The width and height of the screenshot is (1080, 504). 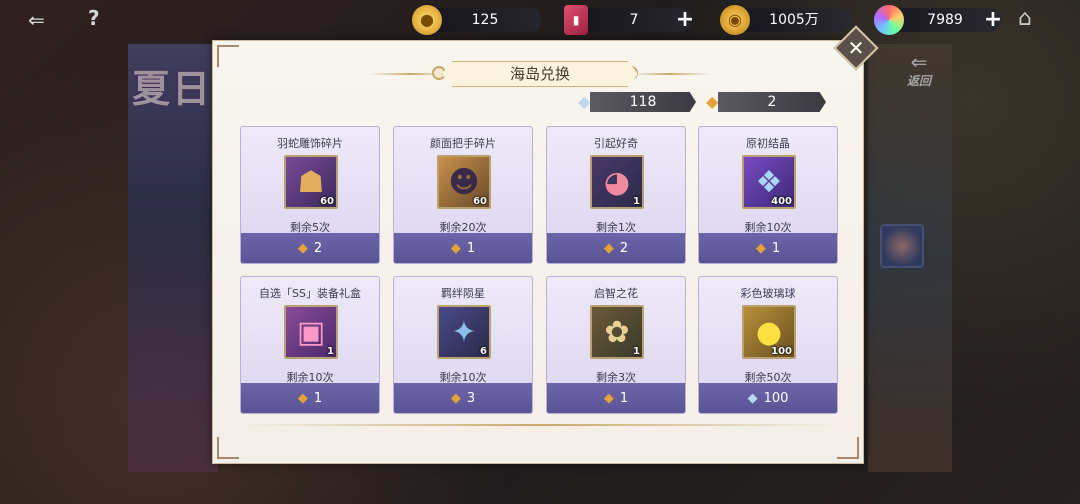 What do you see at coordinates (311, 332) in the screenshot?
I see `gift-box-icon: ▣ 1` at bounding box center [311, 332].